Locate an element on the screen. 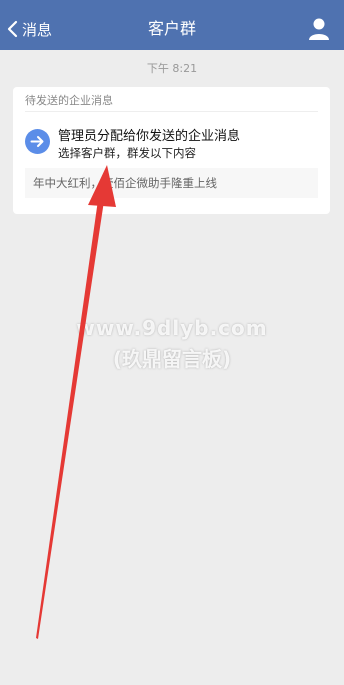 The width and height of the screenshot is (344, 685). divider is located at coordinates (171, 111).